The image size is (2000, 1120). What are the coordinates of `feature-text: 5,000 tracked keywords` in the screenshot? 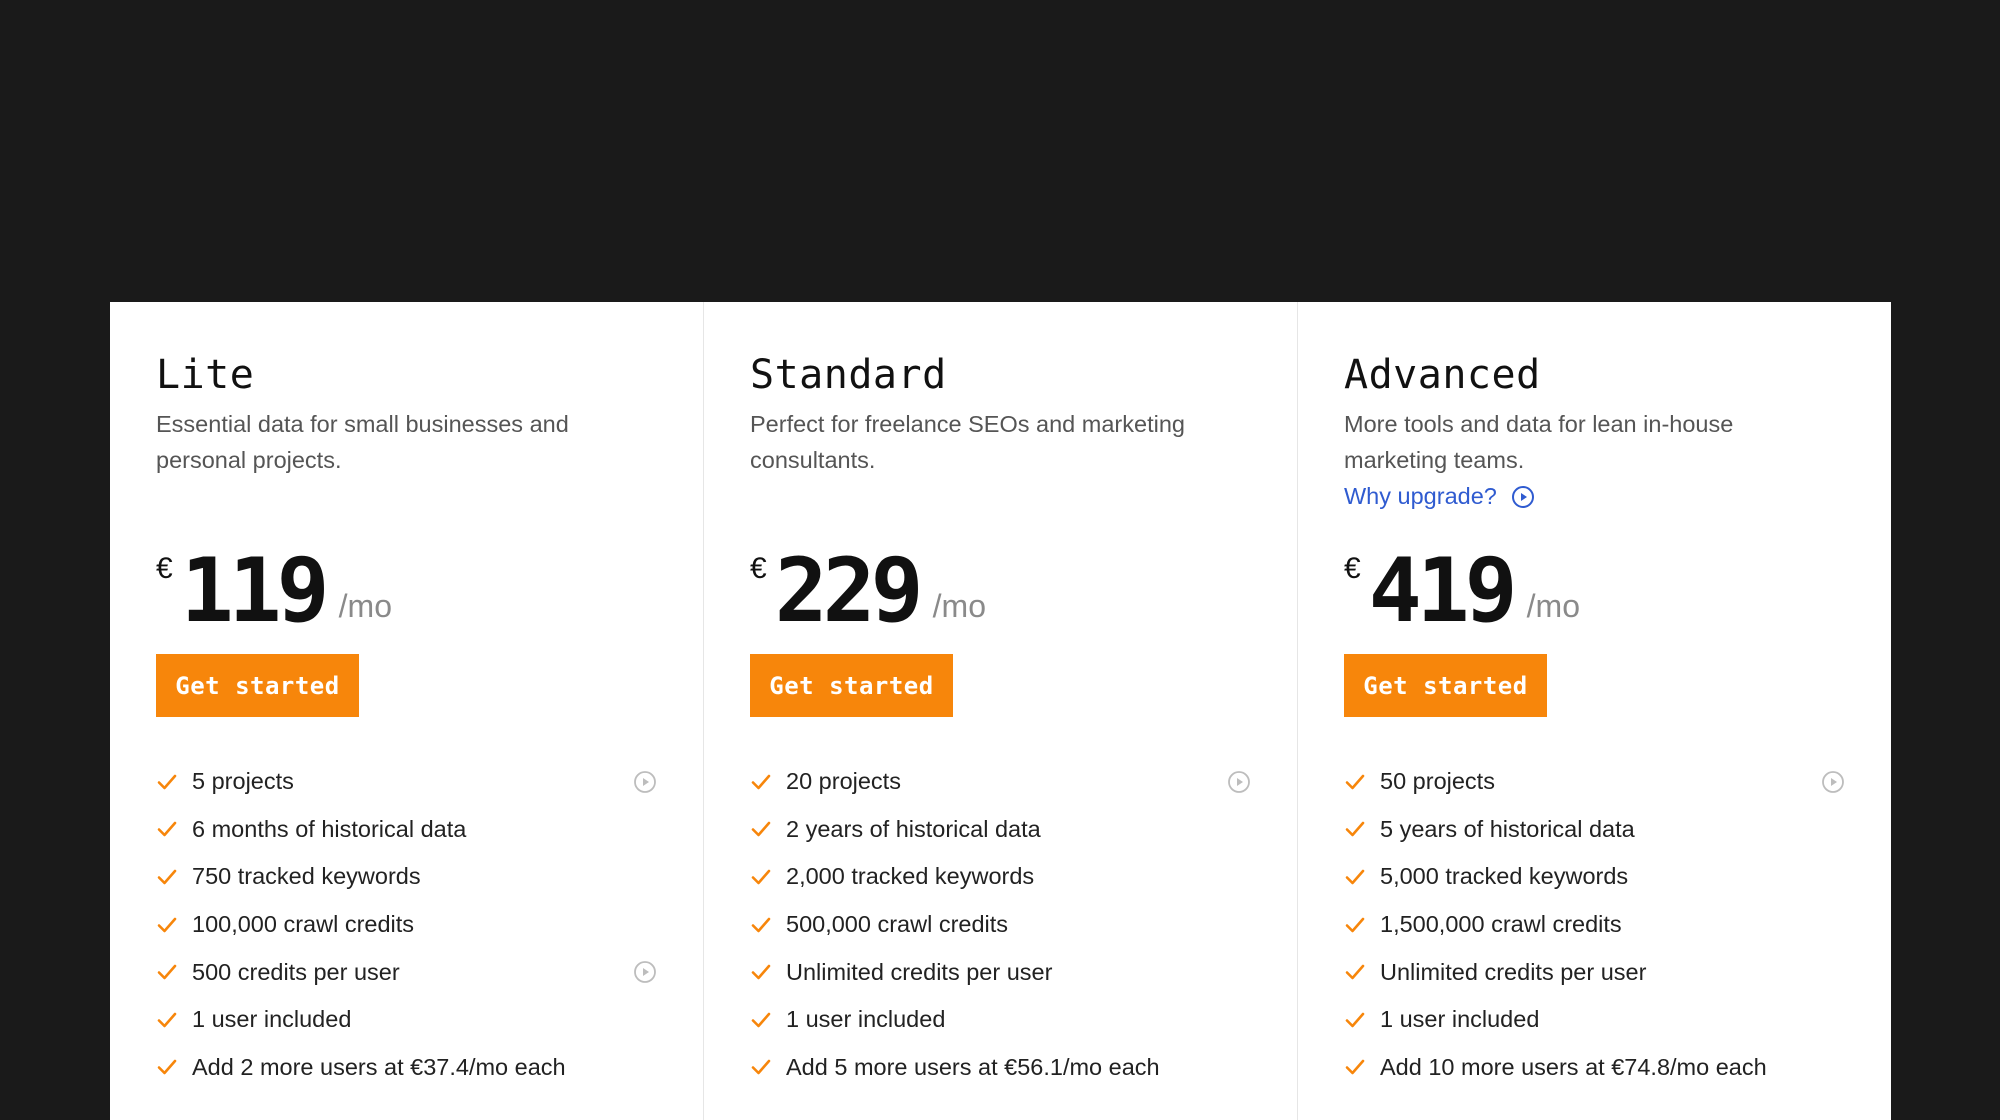 It's located at (1504, 876).